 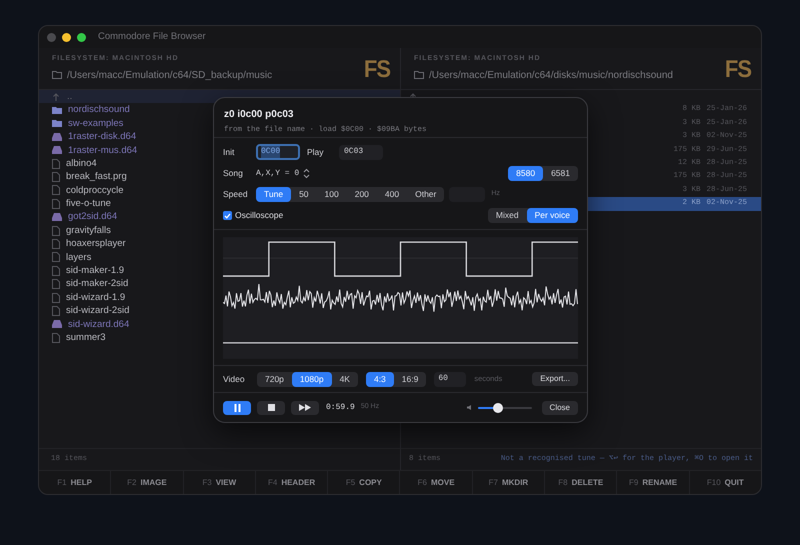 What do you see at coordinates (125, 297) in the screenshot?
I see `file-row: sid-wizard-1.9` at bounding box center [125, 297].